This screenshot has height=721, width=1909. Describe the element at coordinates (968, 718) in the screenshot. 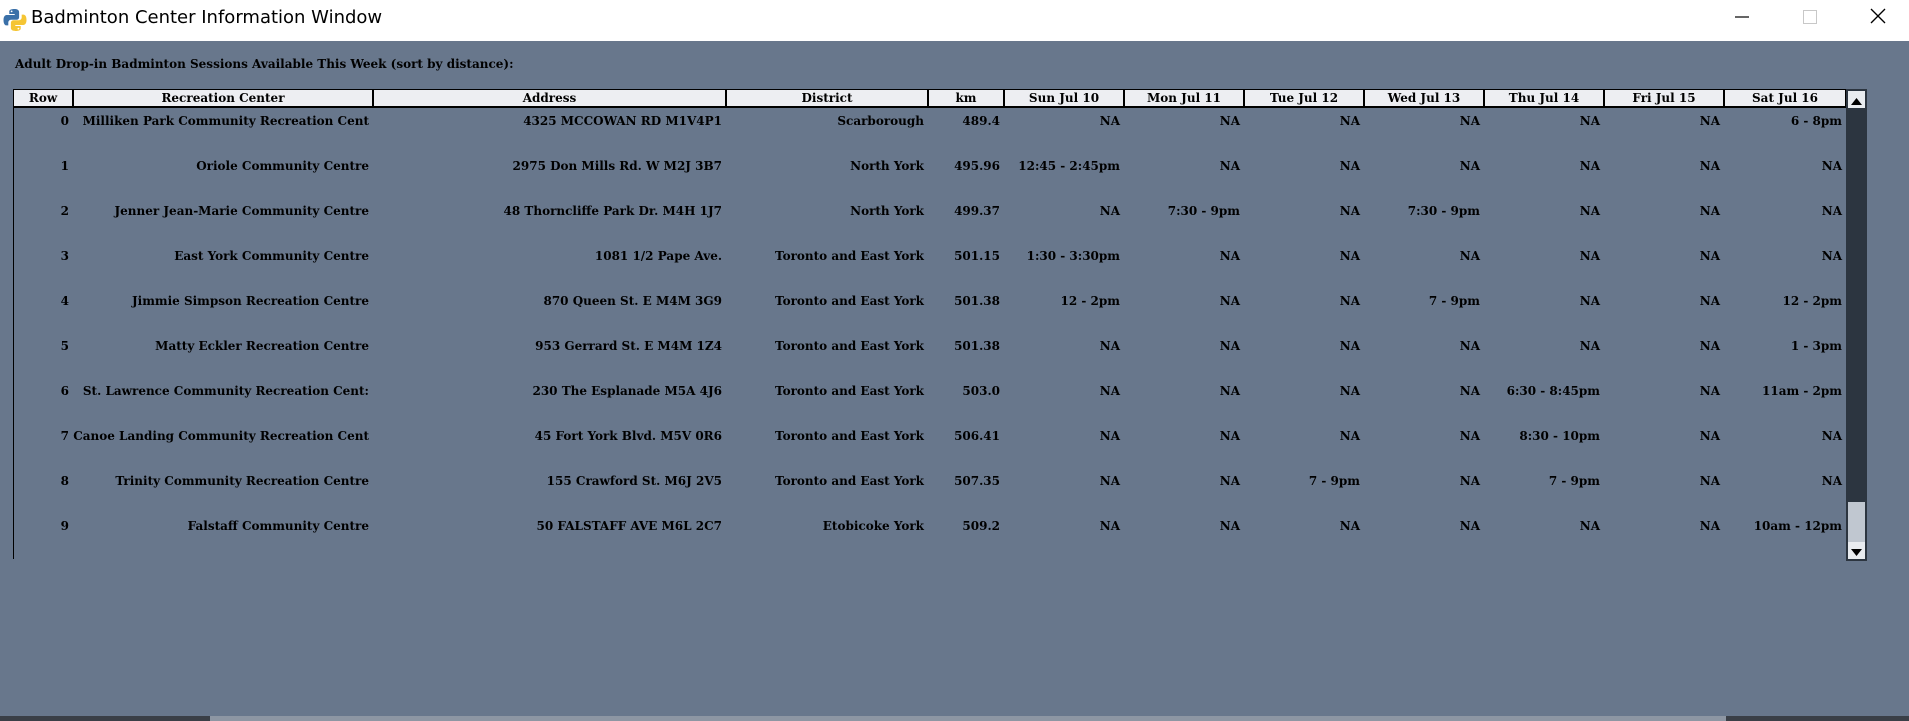

I see `bottom-edge-highlight` at that location.